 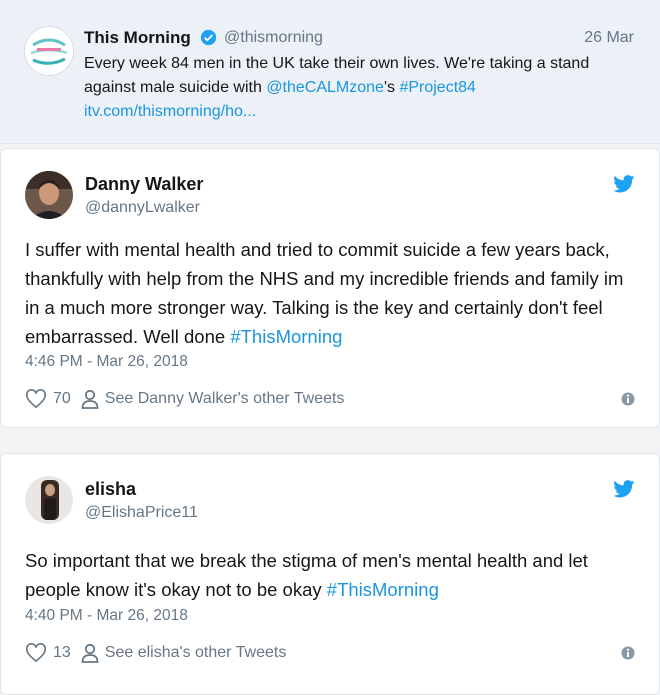 I want to click on quoted-author-handle: @thismorning, so click(x=273, y=38).